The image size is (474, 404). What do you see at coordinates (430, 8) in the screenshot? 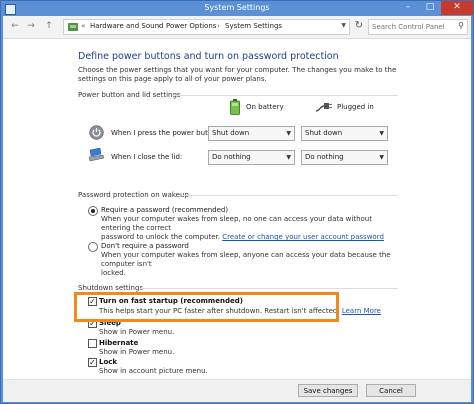
I see `maximize-icon: □` at bounding box center [430, 8].